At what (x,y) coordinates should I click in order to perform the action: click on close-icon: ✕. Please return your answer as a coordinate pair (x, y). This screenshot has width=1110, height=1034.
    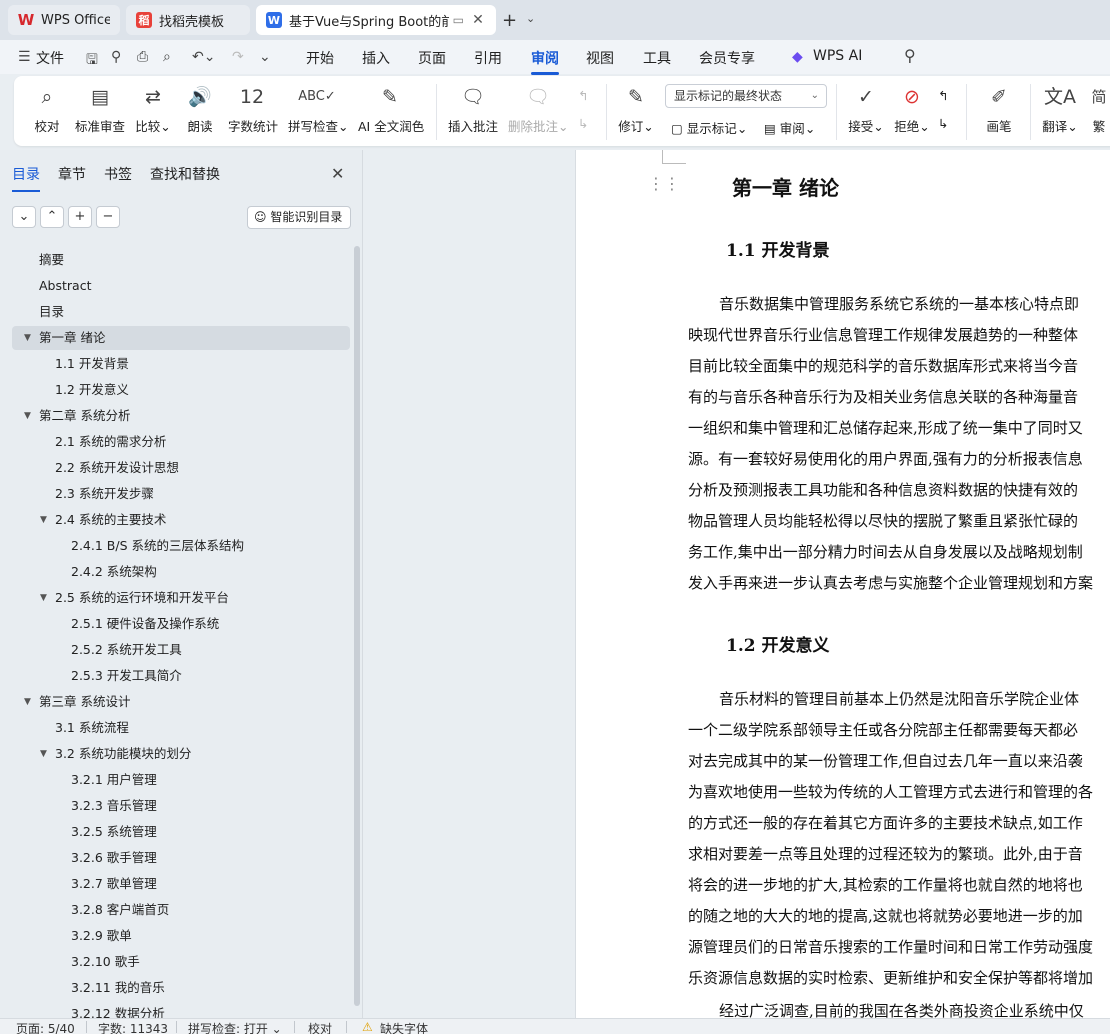
    Looking at the image, I should click on (337, 173).